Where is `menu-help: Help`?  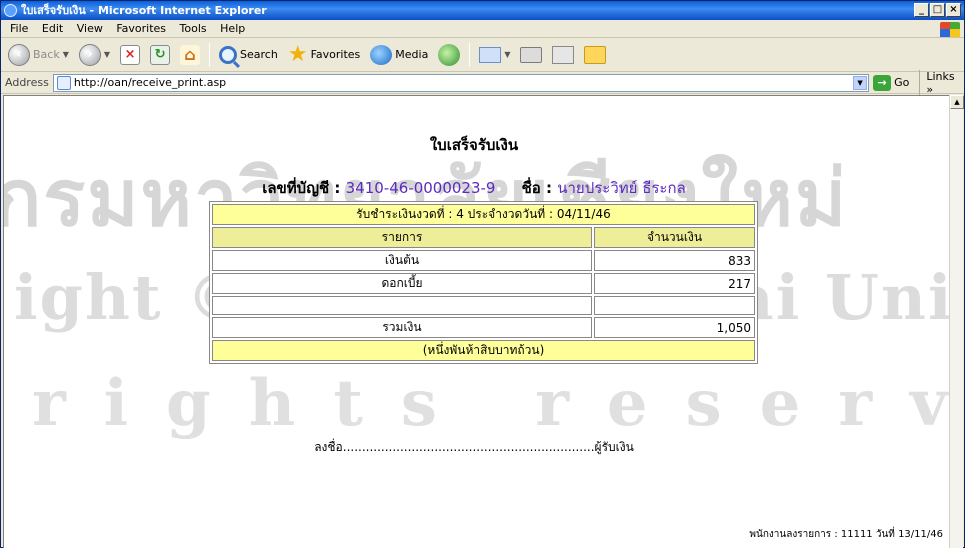 menu-help: Help is located at coordinates (232, 29).